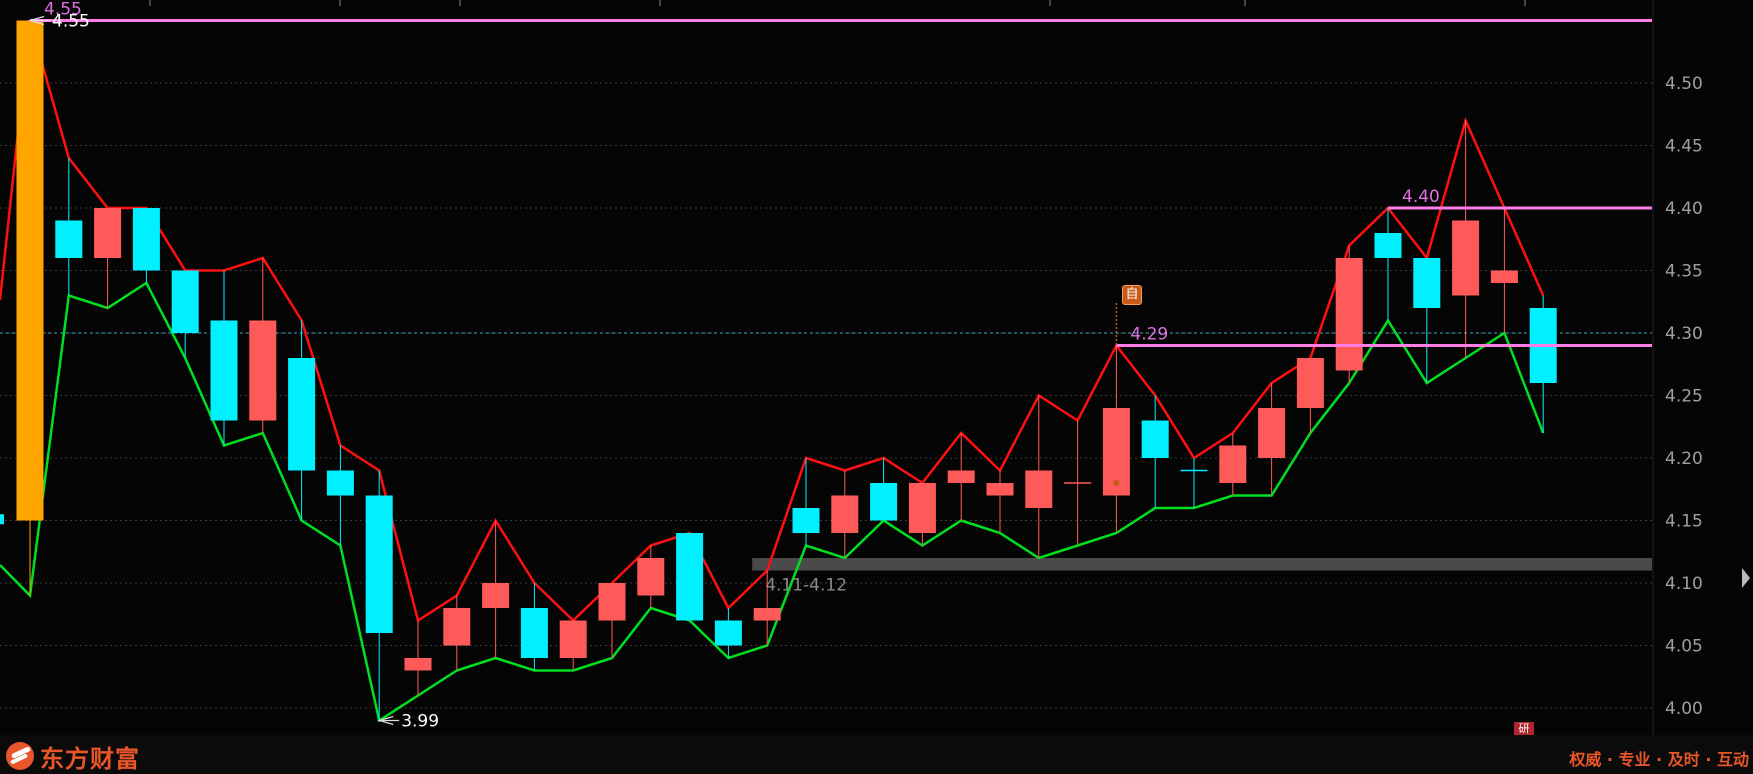 Image resolution: width=1753 pixels, height=774 pixels. Describe the element at coordinates (2, 519) in the screenshot. I see `partial-candle-body` at that location.